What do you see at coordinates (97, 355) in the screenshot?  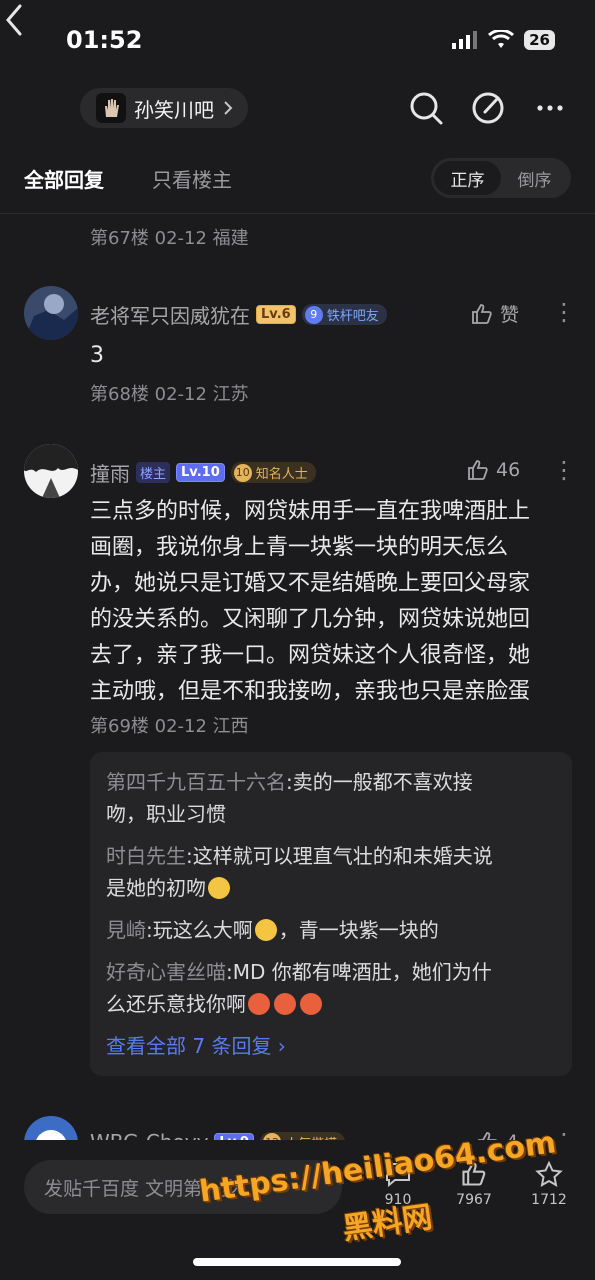 I see `post-content: 3` at bounding box center [97, 355].